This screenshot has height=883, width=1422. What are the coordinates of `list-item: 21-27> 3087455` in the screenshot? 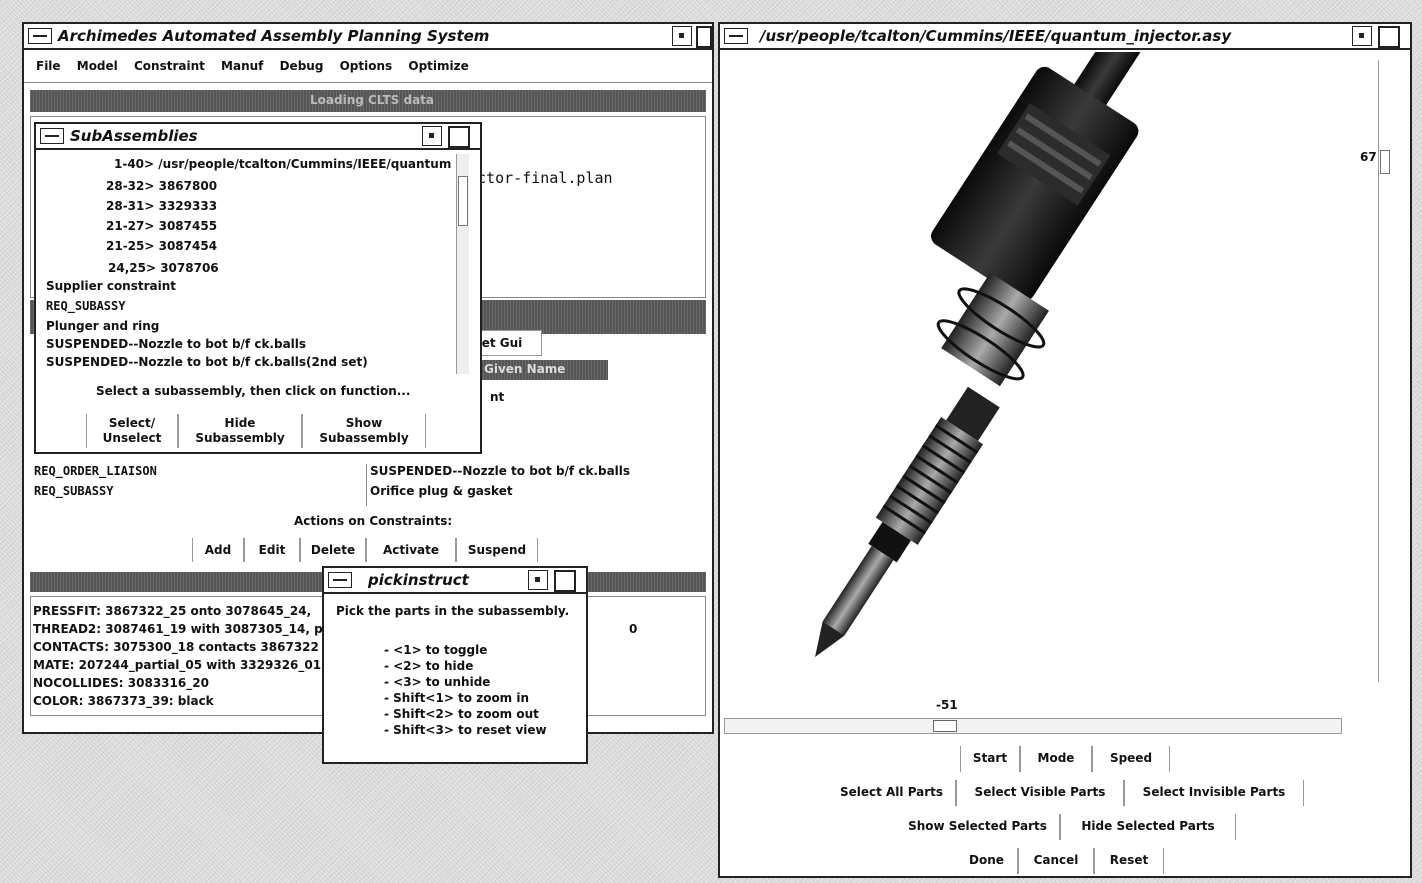 It's located at (161, 226).